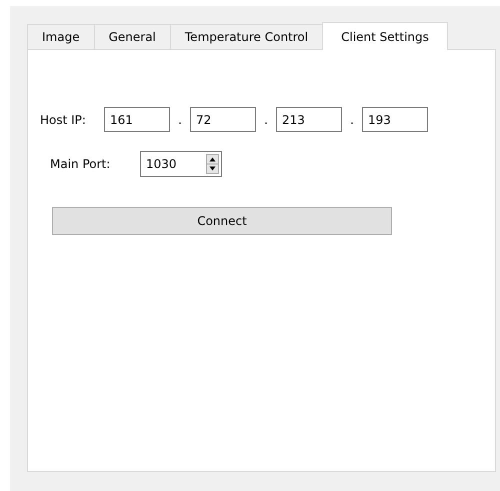  What do you see at coordinates (385, 36) in the screenshot?
I see `tab: Client Settings` at bounding box center [385, 36].